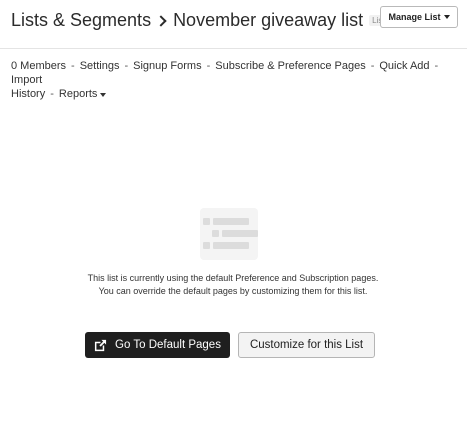  Describe the element at coordinates (414, 17) in the screenshot. I see `manage-list-label: Manage List` at that location.